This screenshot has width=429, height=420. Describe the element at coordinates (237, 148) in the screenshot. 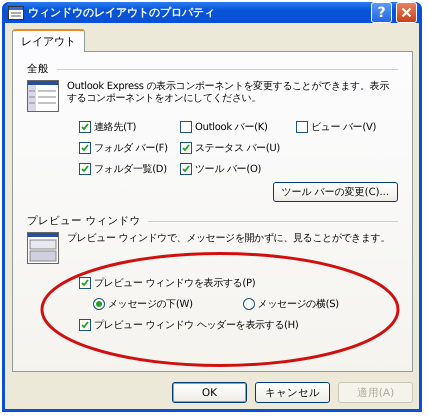

I see `checkbox-label: ステータス バー(U)` at that location.